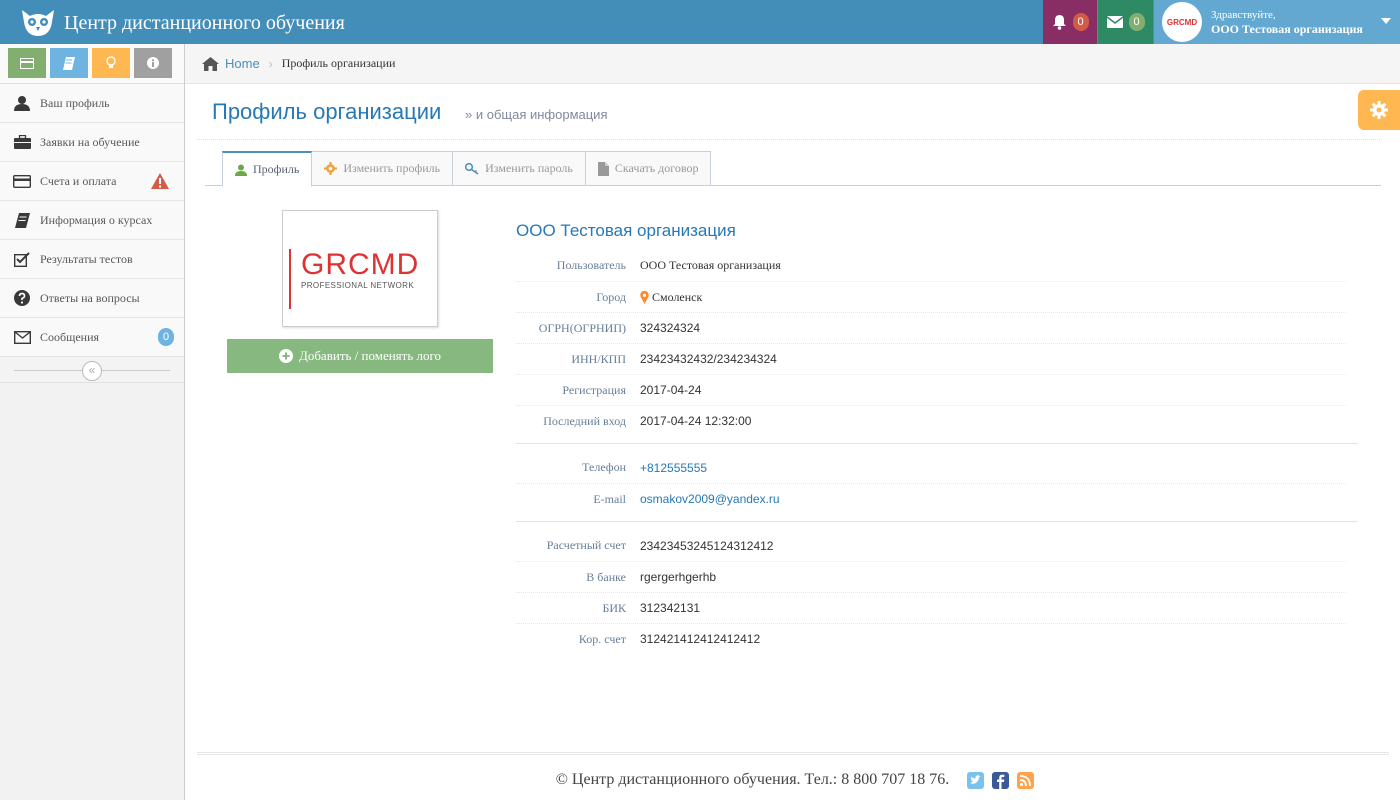  Describe the element at coordinates (78, 180) in the screenshot. I see `sidebar-item-label: Счета и оплата` at that location.